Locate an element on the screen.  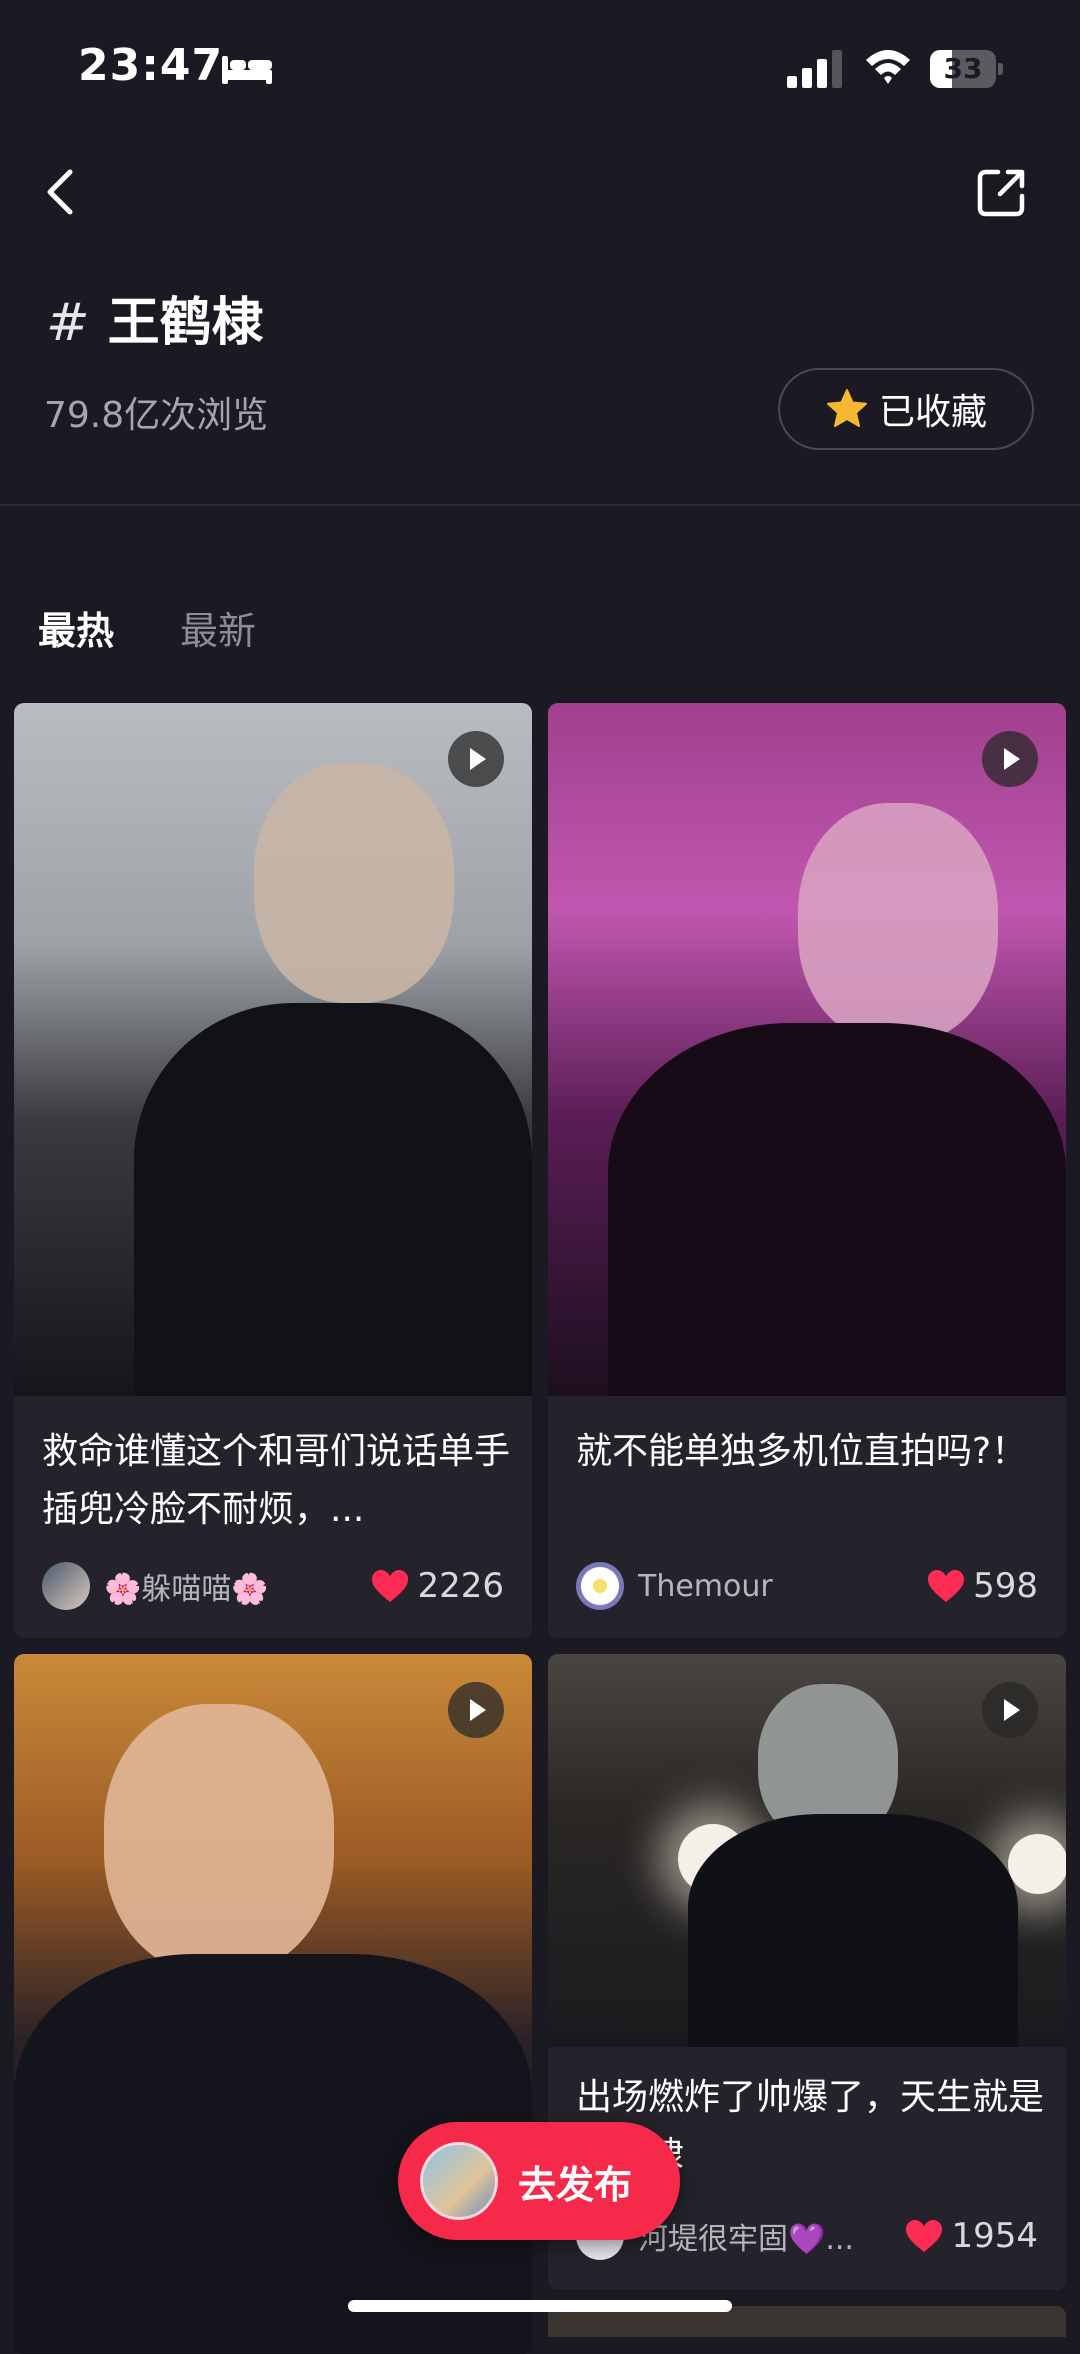
battery-indicator: 33 is located at coordinates (967, 69).